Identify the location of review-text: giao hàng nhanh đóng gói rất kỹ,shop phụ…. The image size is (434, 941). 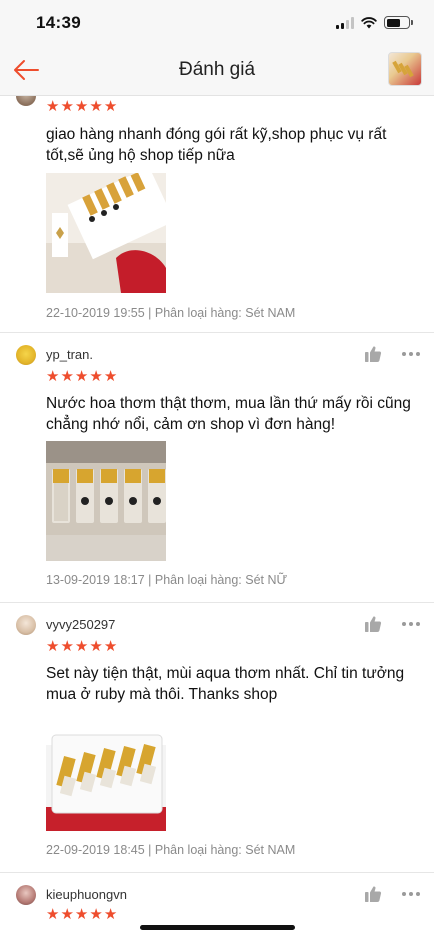
(216, 145).